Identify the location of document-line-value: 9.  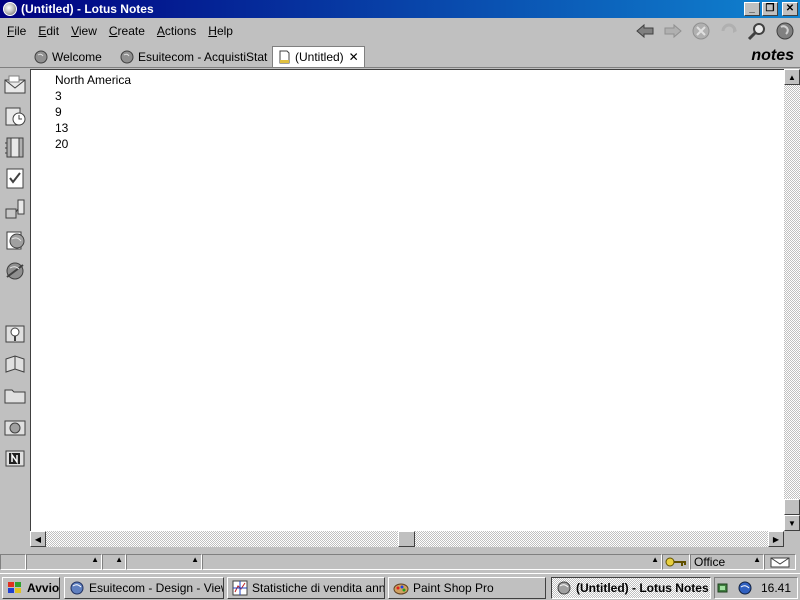
(58, 112).